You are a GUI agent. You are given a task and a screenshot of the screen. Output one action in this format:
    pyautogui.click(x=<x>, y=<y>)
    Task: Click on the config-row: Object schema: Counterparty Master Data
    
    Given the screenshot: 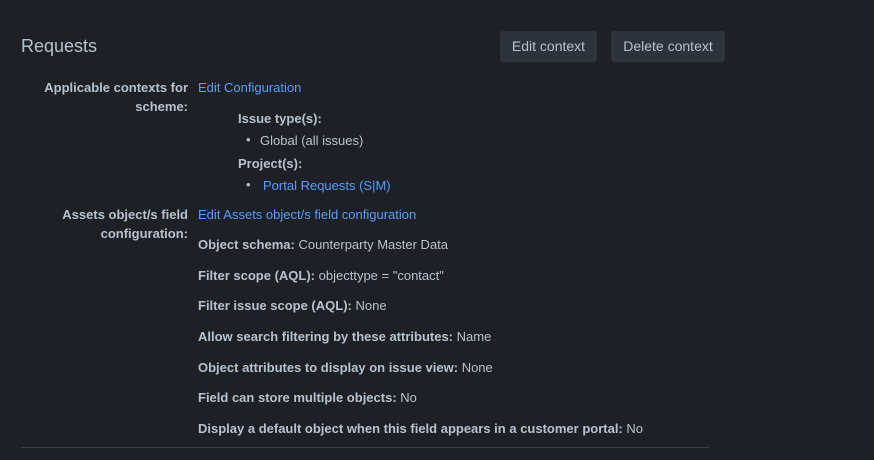 What is the action you would take?
    pyautogui.click(x=323, y=244)
    